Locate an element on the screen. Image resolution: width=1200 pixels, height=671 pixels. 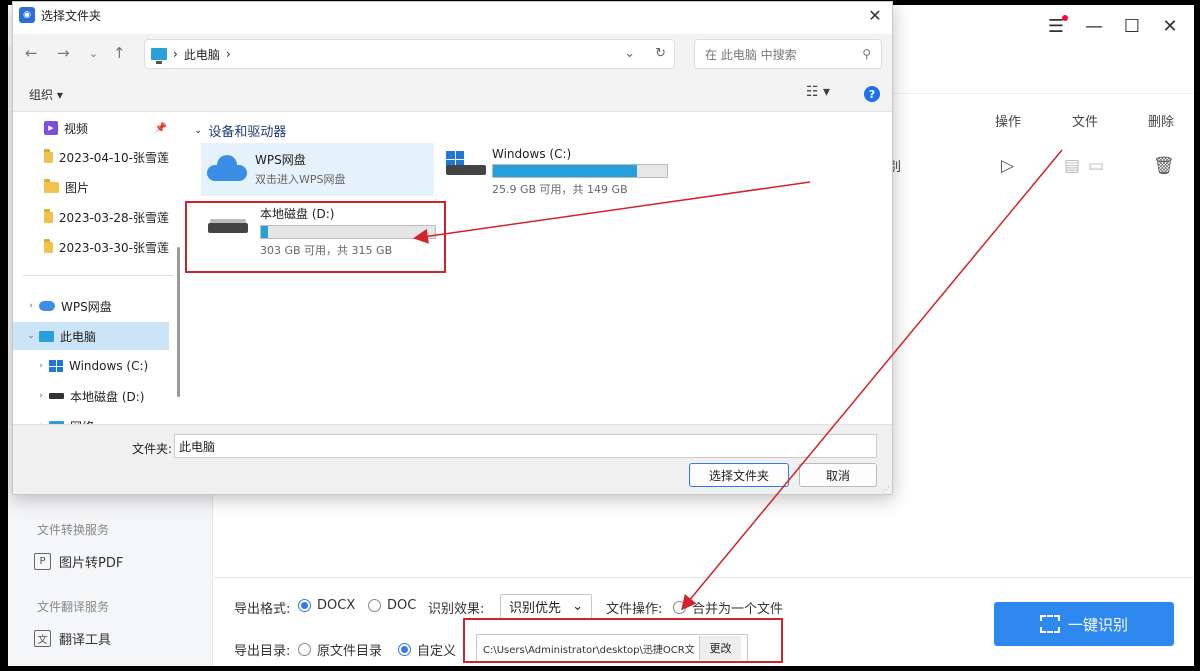
view-options-icon: ☷ ▾ is located at coordinates (818, 92).